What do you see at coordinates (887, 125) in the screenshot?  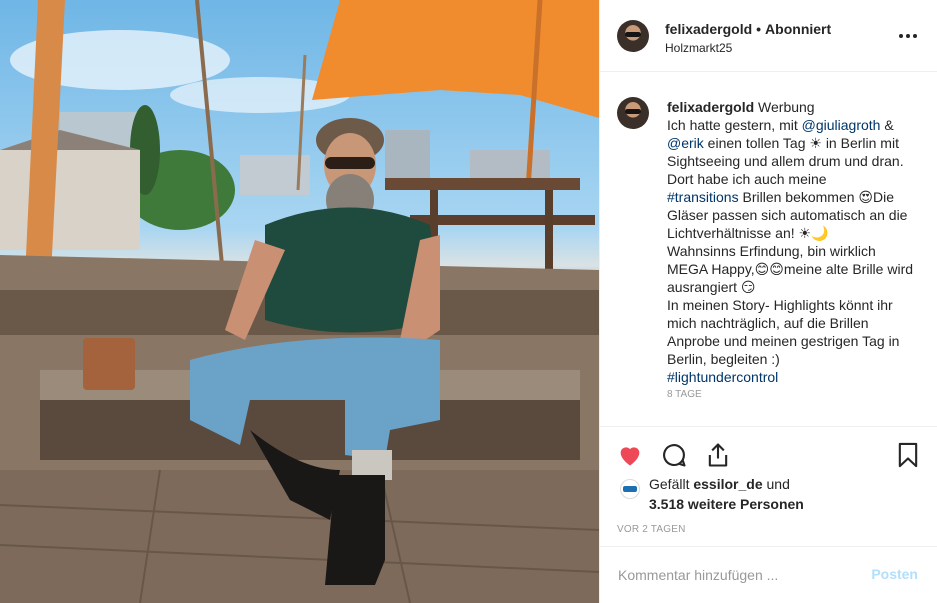 I see `caption-text: &` at bounding box center [887, 125].